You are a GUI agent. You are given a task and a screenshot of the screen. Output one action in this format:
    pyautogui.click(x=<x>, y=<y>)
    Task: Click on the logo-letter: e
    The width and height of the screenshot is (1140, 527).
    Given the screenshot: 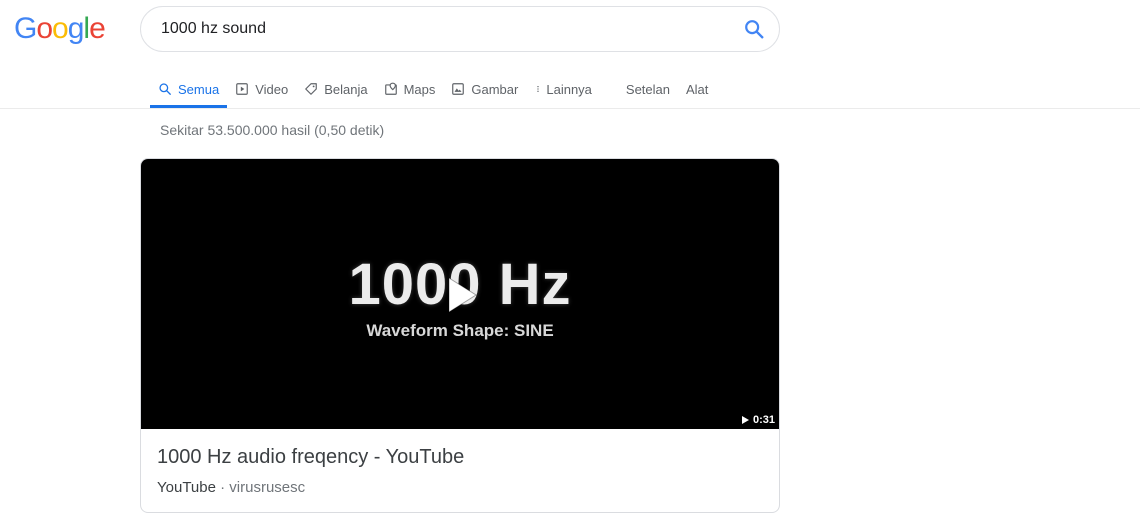 What is the action you would take?
    pyautogui.click(x=97, y=28)
    